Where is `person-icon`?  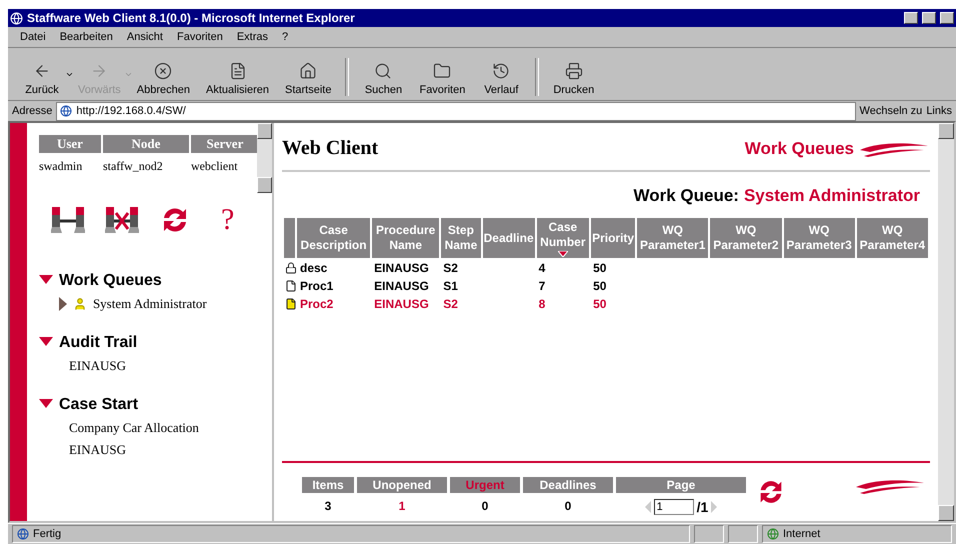 person-icon is located at coordinates (79, 304).